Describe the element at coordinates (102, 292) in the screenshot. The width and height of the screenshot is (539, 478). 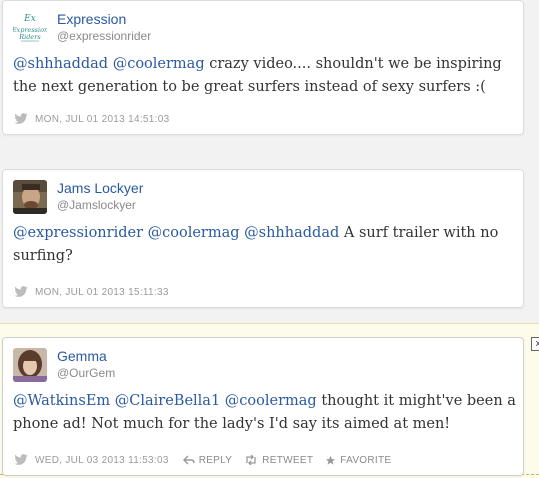
I see `timestamp: MON, JUL 01 2013 15:11:33` at that location.